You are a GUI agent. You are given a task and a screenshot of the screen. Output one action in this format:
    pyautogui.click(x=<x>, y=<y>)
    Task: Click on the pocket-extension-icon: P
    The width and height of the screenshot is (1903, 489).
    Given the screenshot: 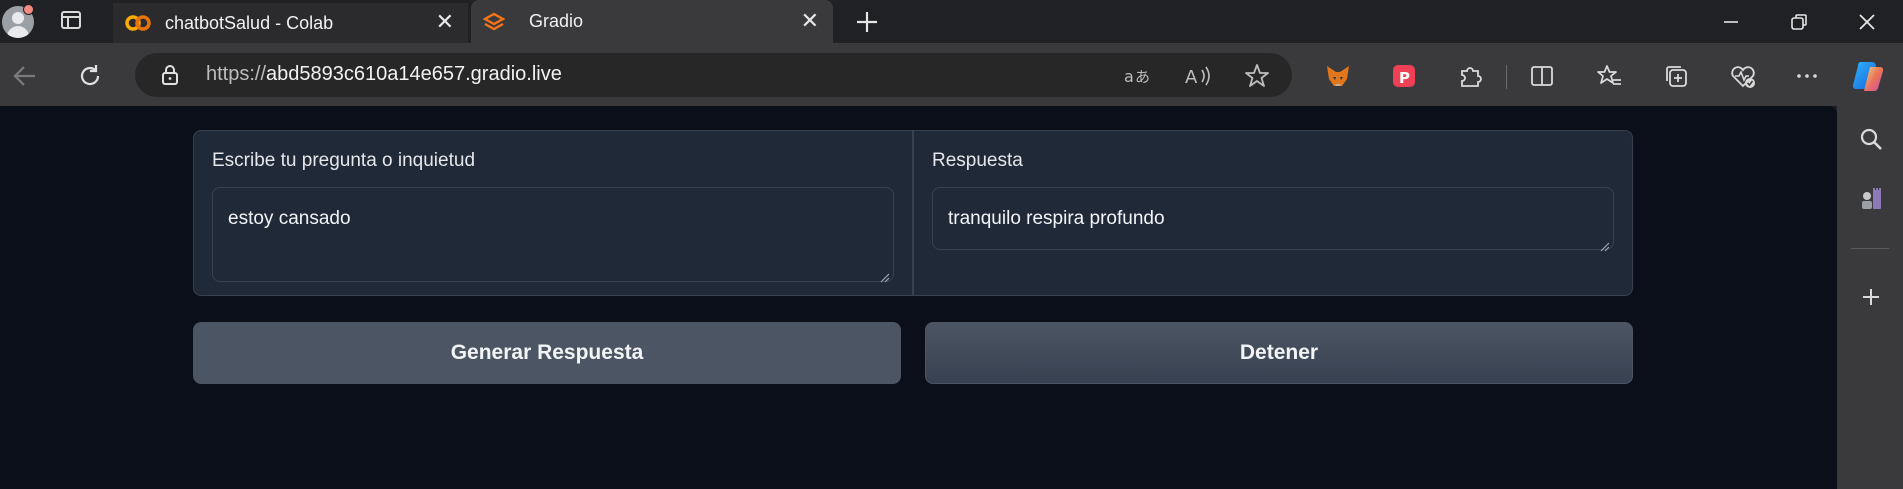 What is the action you would take?
    pyautogui.click(x=1404, y=76)
    